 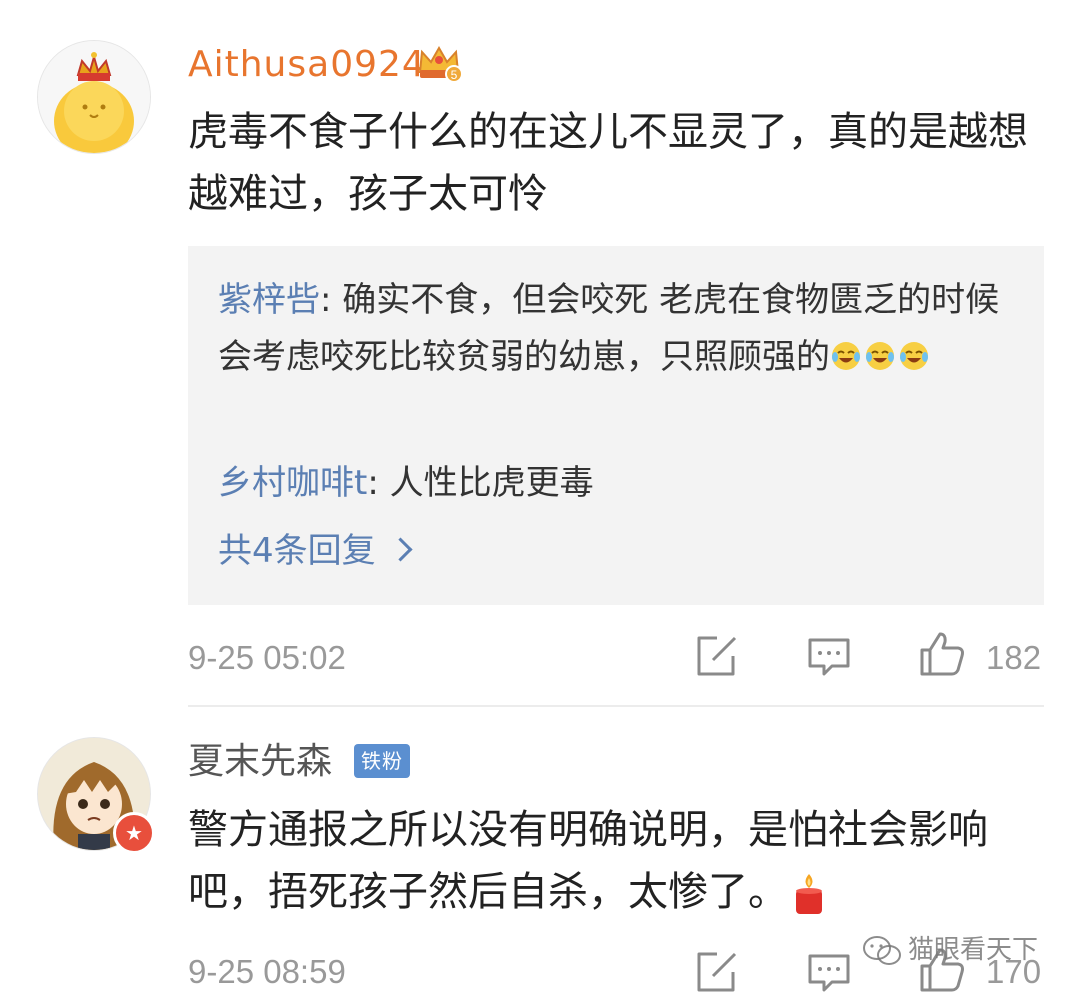 I want to click on reply-text: 人性比虎更毒, so click(x=491, y=483).